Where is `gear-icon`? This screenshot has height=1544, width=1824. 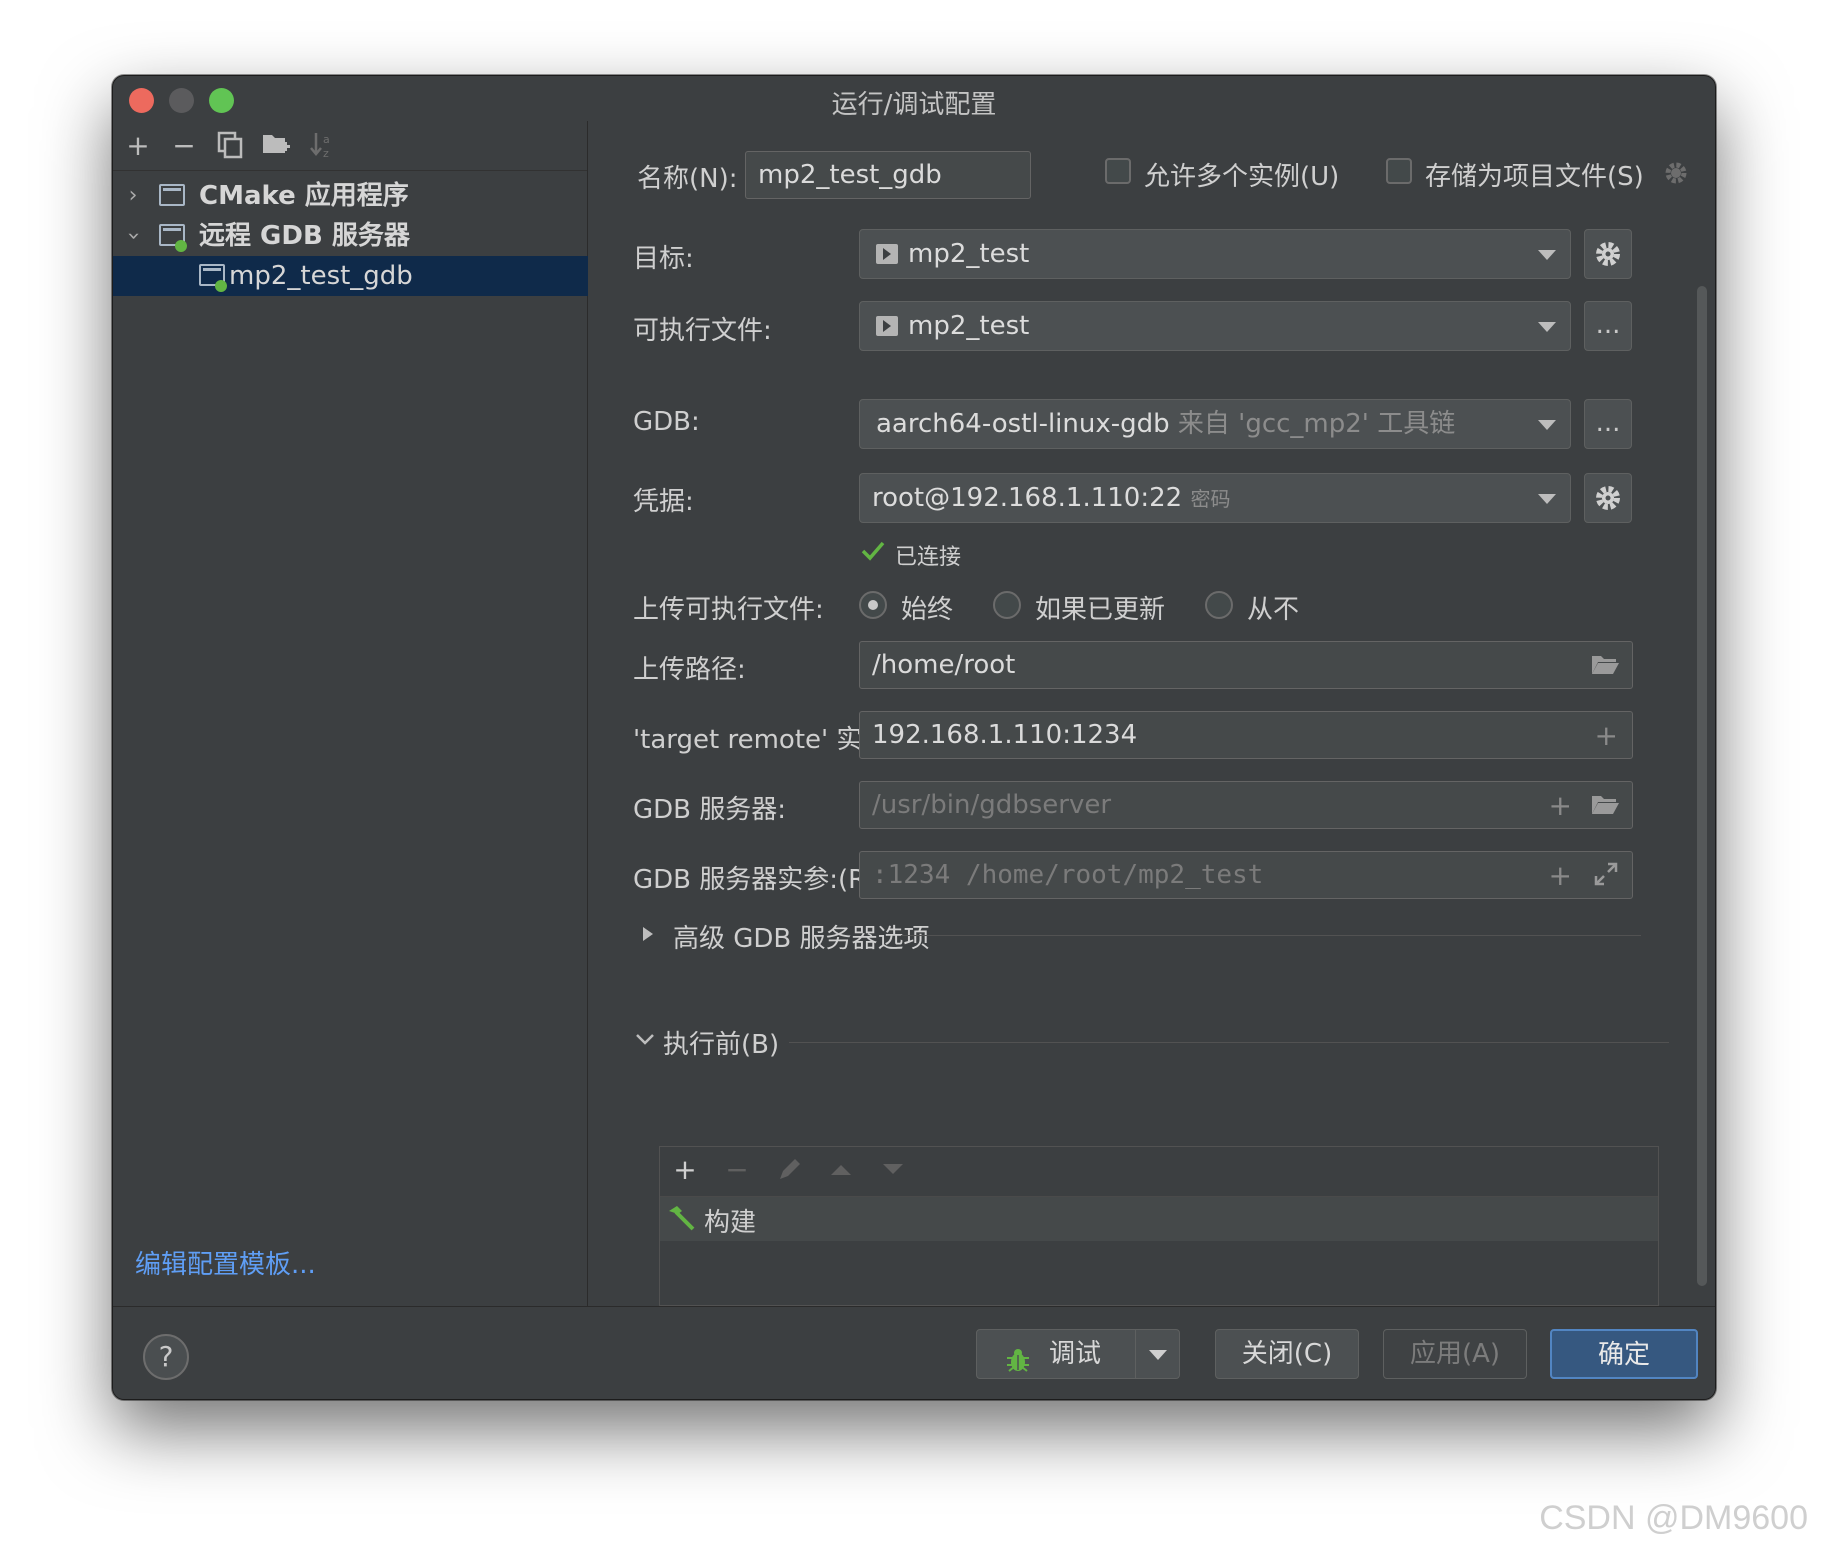
gear-icon is located at coordinates (1676, 175).